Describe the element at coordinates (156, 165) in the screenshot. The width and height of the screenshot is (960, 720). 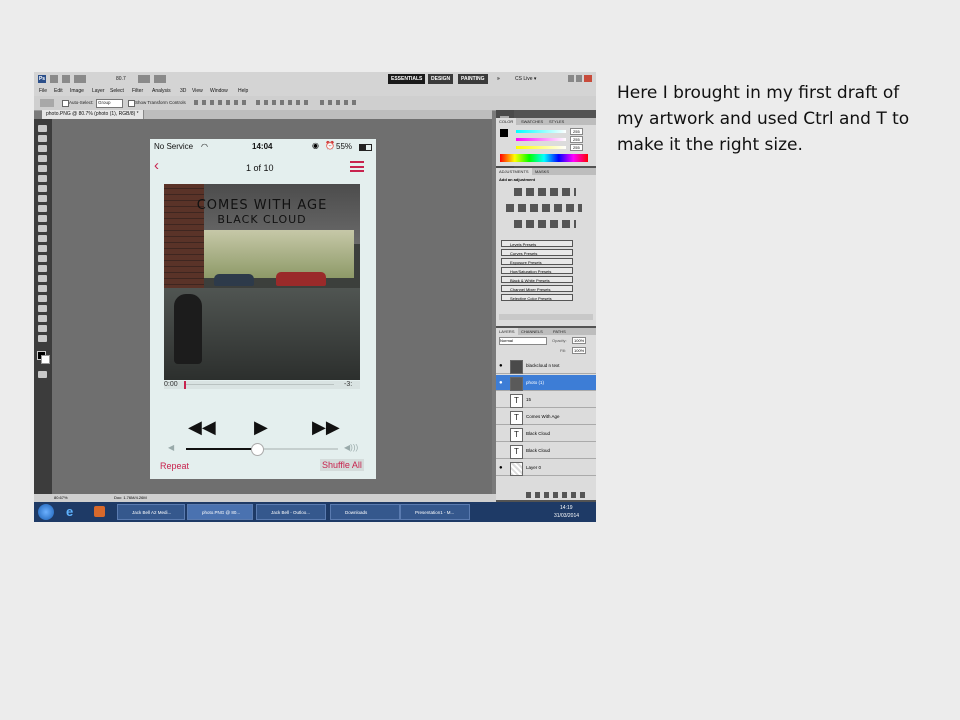
I see `back-chevron-icon: ‹` at that location.